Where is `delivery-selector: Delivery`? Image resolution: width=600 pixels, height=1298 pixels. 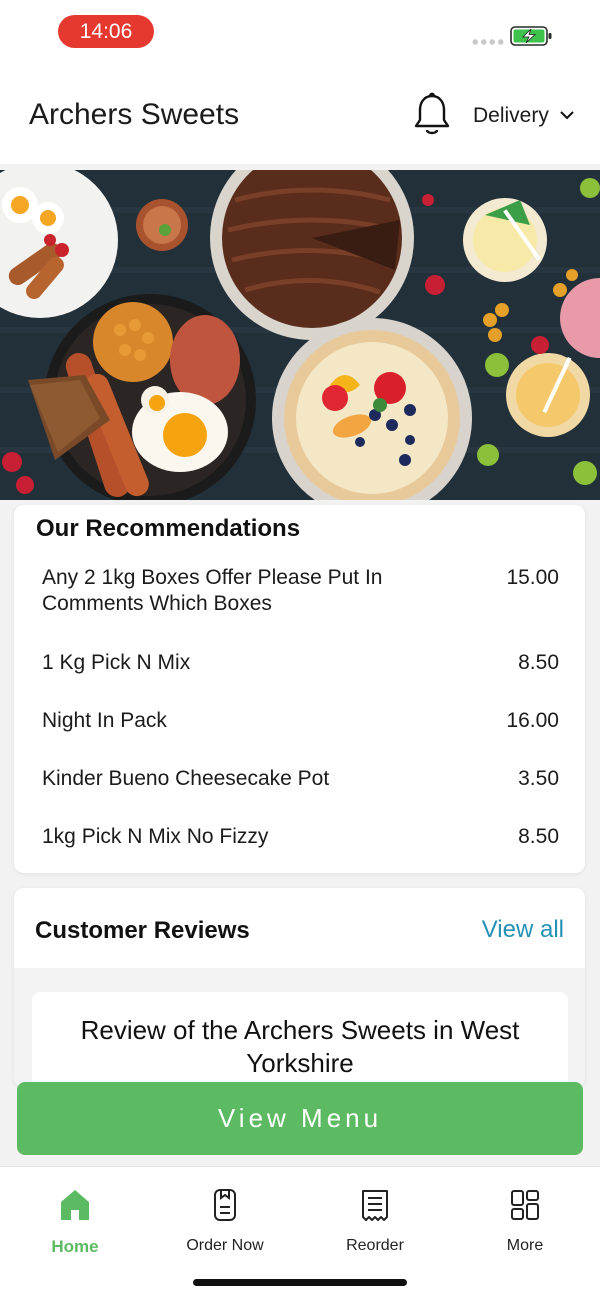
delivery-selector: Delivery is located at coordinates (511, 116).